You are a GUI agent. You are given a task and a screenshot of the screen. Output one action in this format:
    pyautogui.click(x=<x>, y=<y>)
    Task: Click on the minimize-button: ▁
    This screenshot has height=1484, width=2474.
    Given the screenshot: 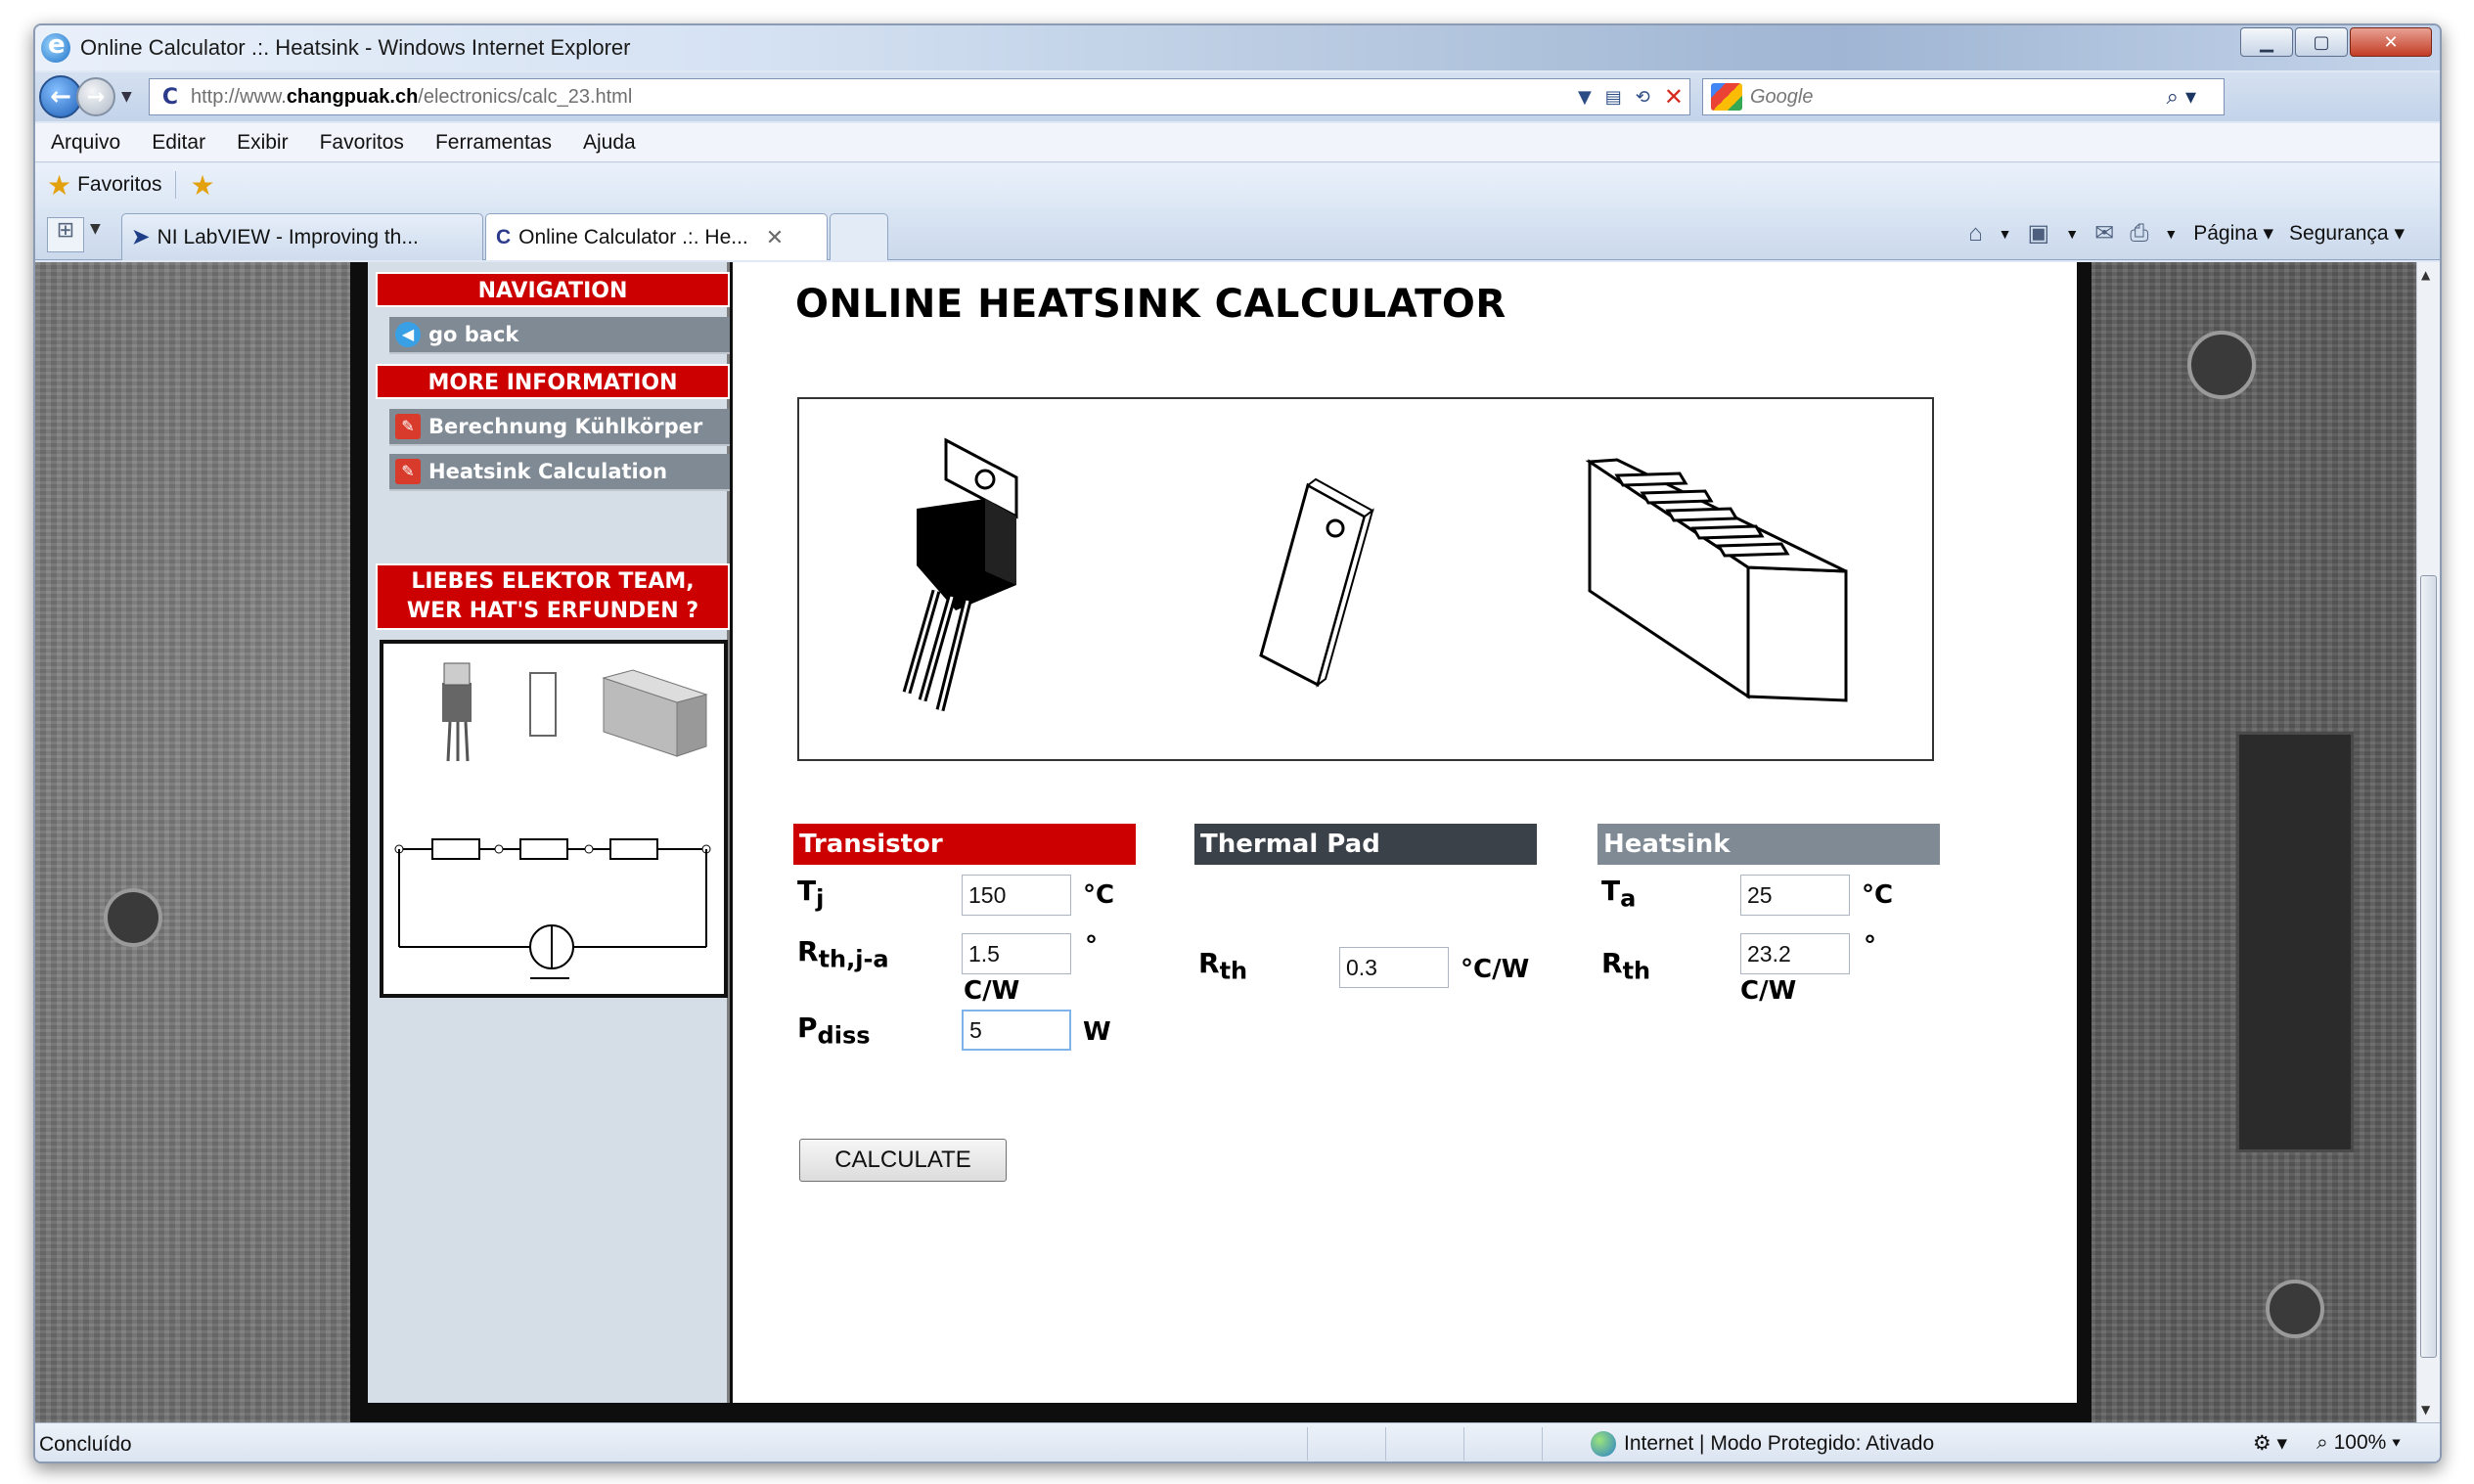 What is the action you would take?
    pyautogui.click(x=2266, y=42)
    